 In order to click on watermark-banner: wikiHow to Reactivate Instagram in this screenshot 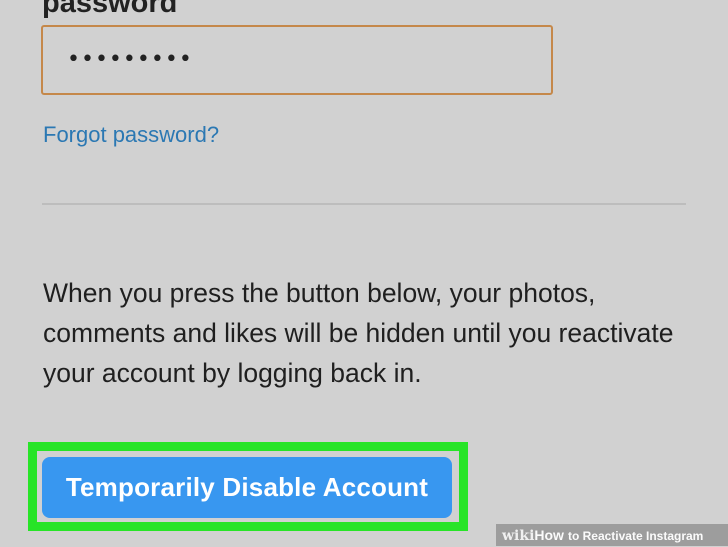, I will do `click(612, 535)`.